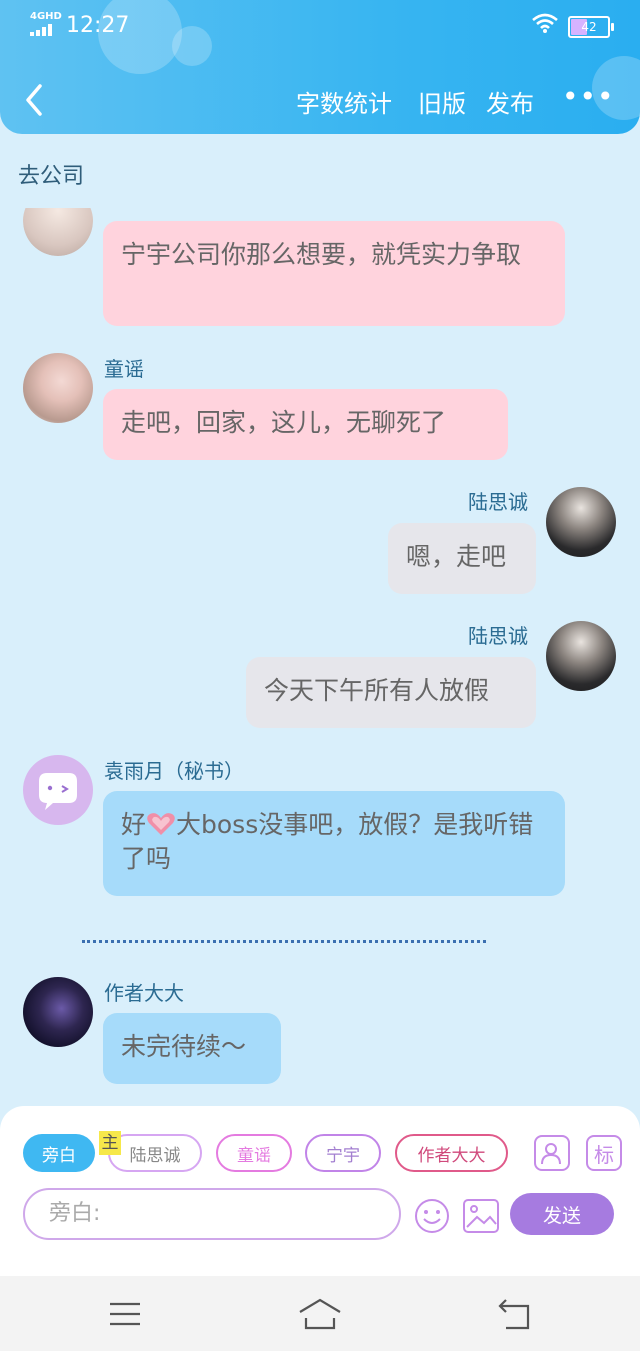 The height and width of the screenshot is (1351, 640). Describe the element at coordinates (254, 1153) in the screenshot. I see `chip-tongyao: 童谣` at that location.